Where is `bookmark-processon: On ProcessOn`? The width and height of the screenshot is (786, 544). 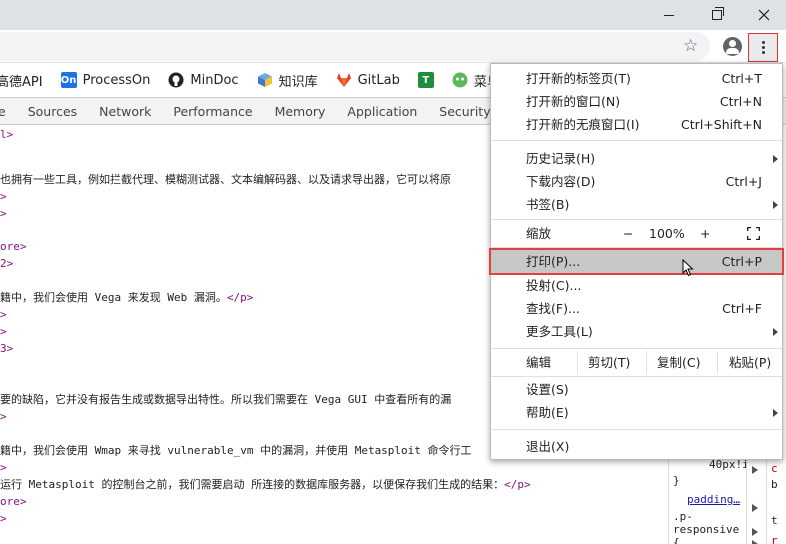
bookmark-processon: On ProcessOn is located at coordinates (105, 80).